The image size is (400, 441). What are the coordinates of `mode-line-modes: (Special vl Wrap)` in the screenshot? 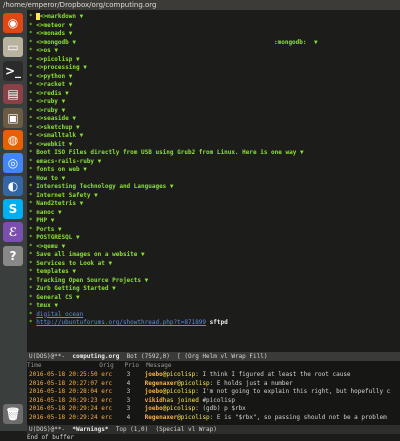 It's located at (185, 429).